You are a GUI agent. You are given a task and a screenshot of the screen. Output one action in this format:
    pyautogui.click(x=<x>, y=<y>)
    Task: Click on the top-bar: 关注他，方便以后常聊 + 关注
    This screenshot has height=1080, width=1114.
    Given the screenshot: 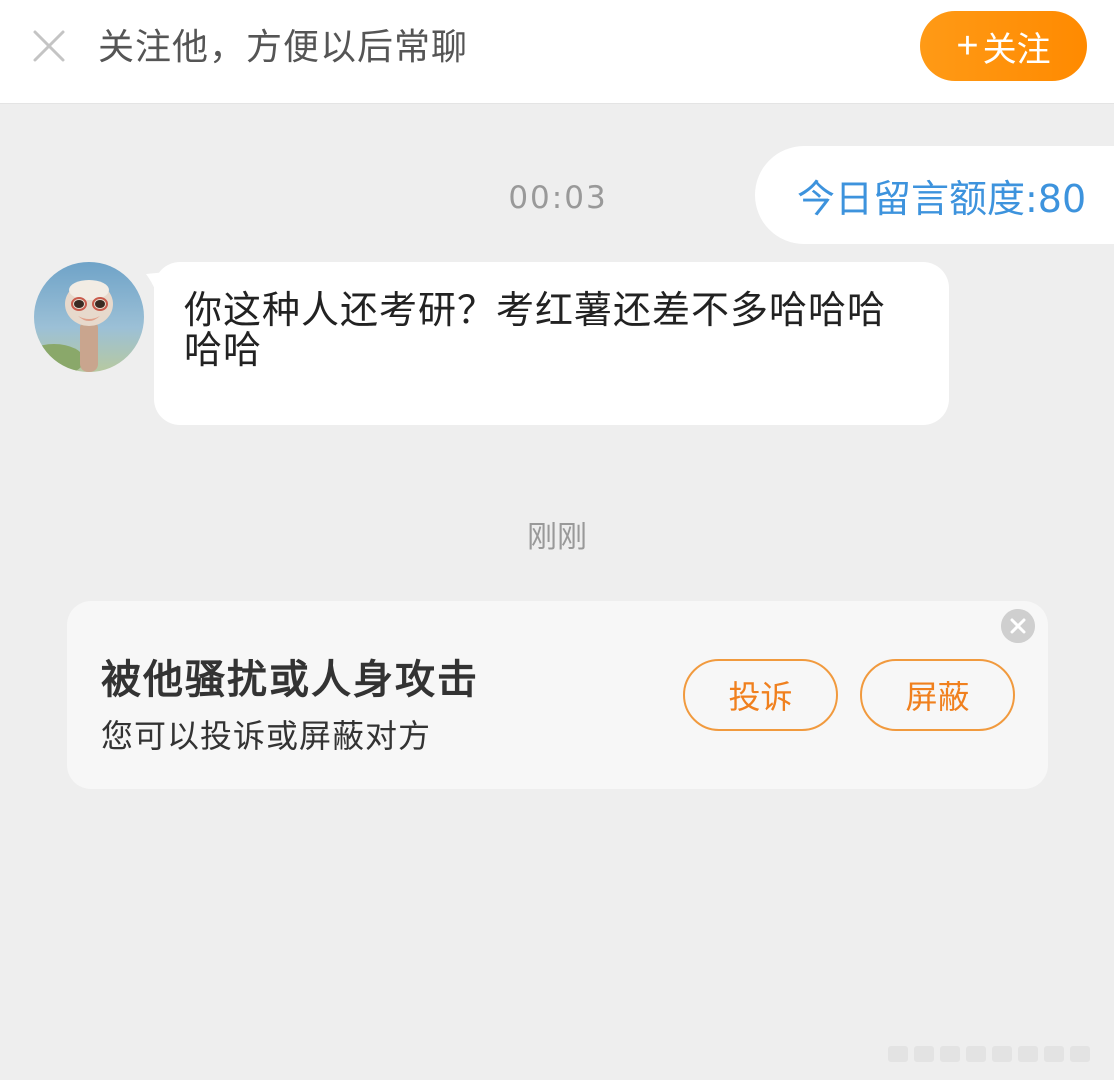 What is the action you would take?
    pyautogui.click(x=557, y=52)
    